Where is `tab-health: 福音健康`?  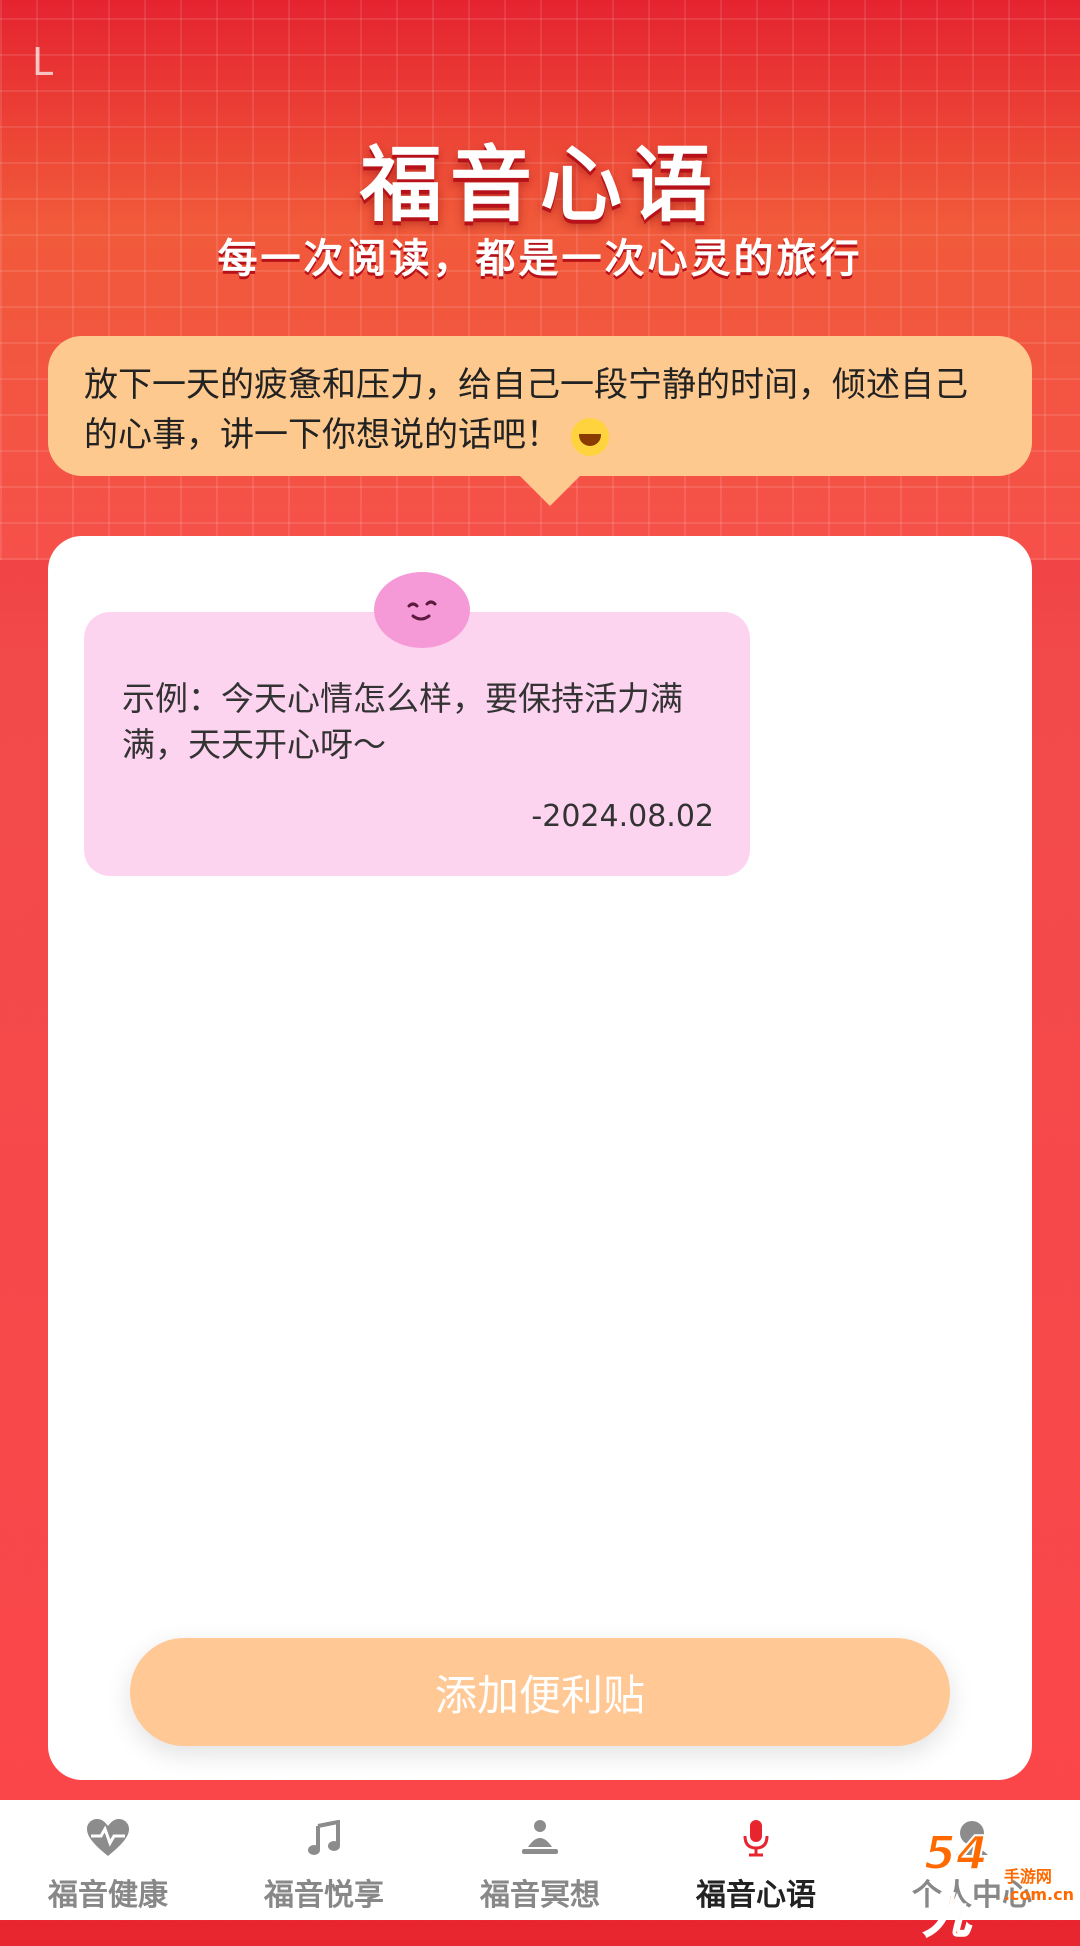
tab-health: 福音健康 is located at coordinates (108, 1860).